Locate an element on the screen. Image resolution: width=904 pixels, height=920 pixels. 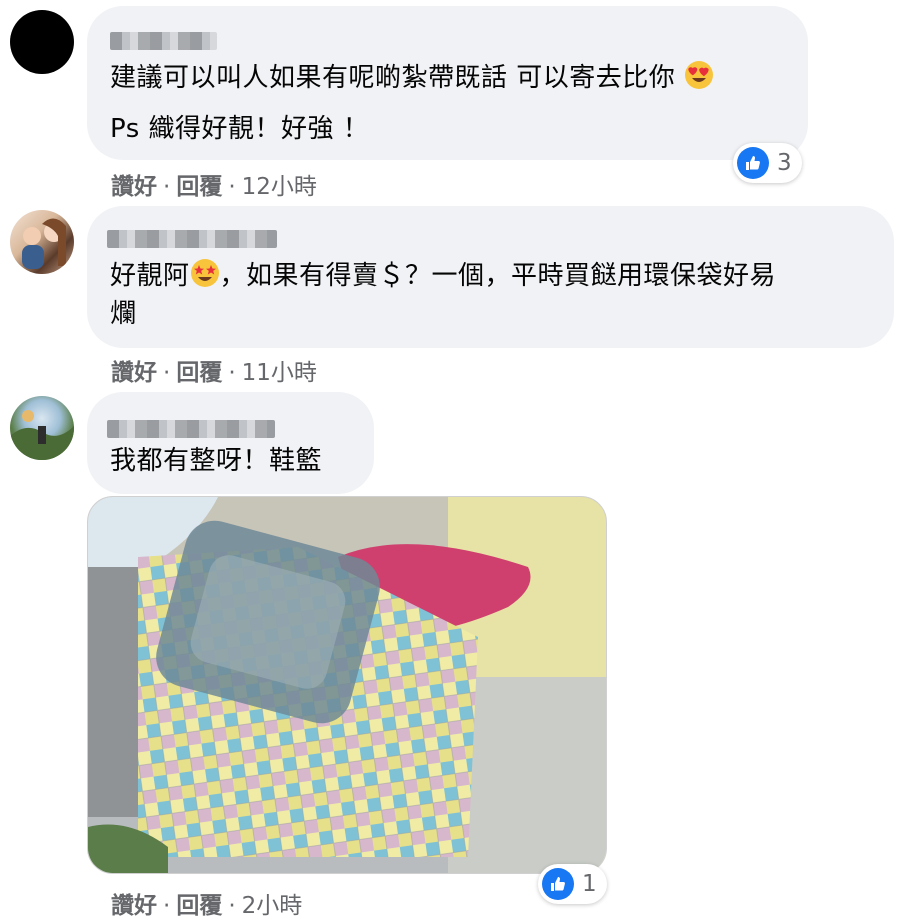
comment-bubble: 建議可以叫人如果有呢啲紮帶既話 可以寄去比你 Ps 織得好靚！好強 ！ is located at coordinates (447, 83).